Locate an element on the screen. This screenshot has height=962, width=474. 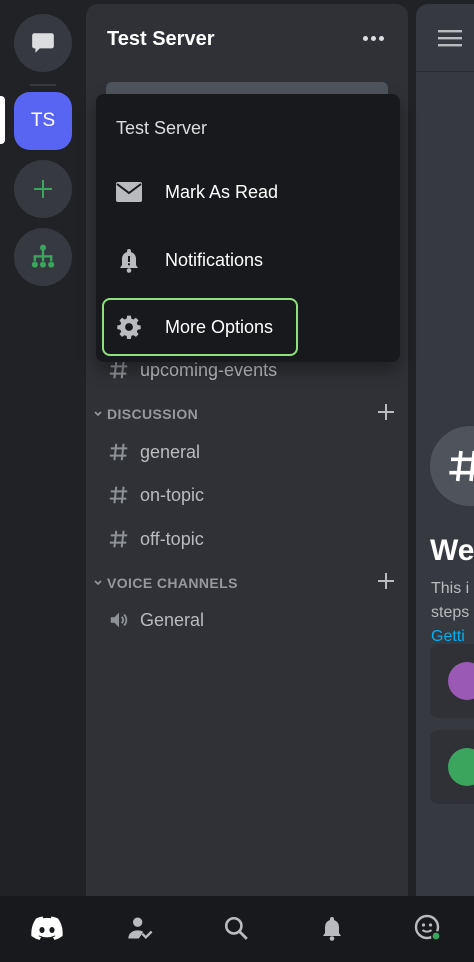
bottom-navigation is located at coordinates (237, 929).